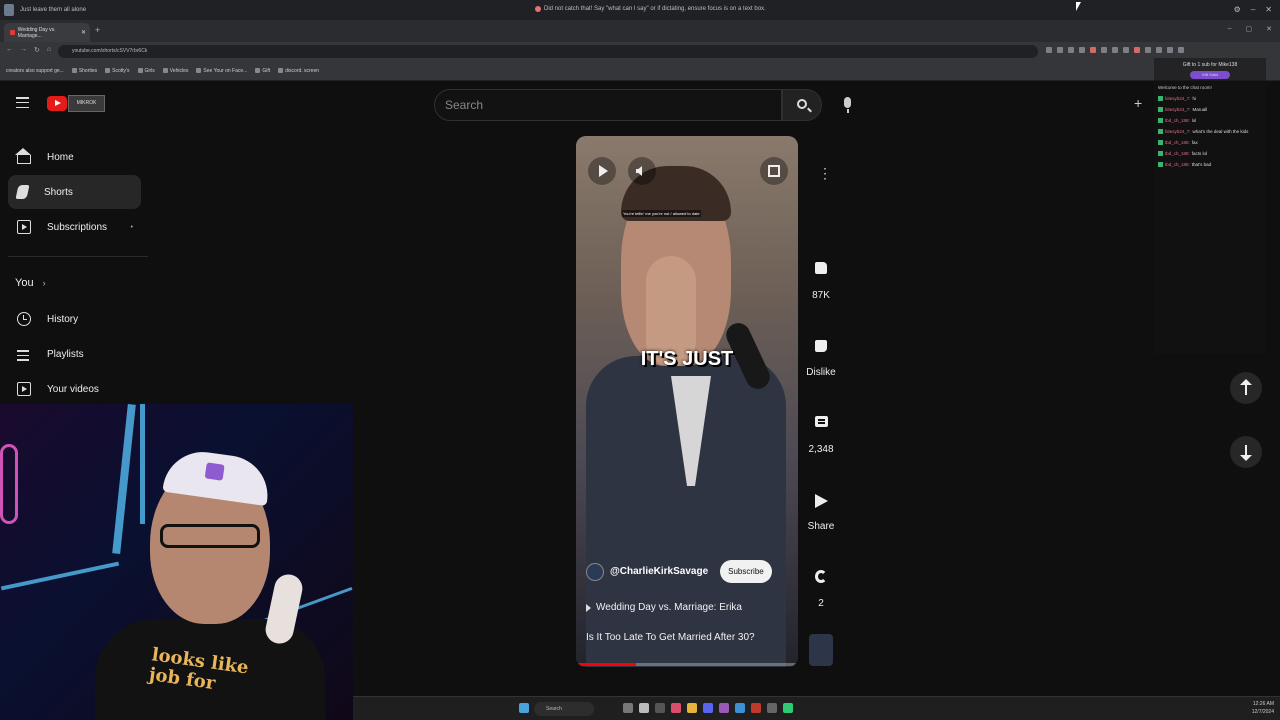  I want to click on comments-button, so click(821, 423).